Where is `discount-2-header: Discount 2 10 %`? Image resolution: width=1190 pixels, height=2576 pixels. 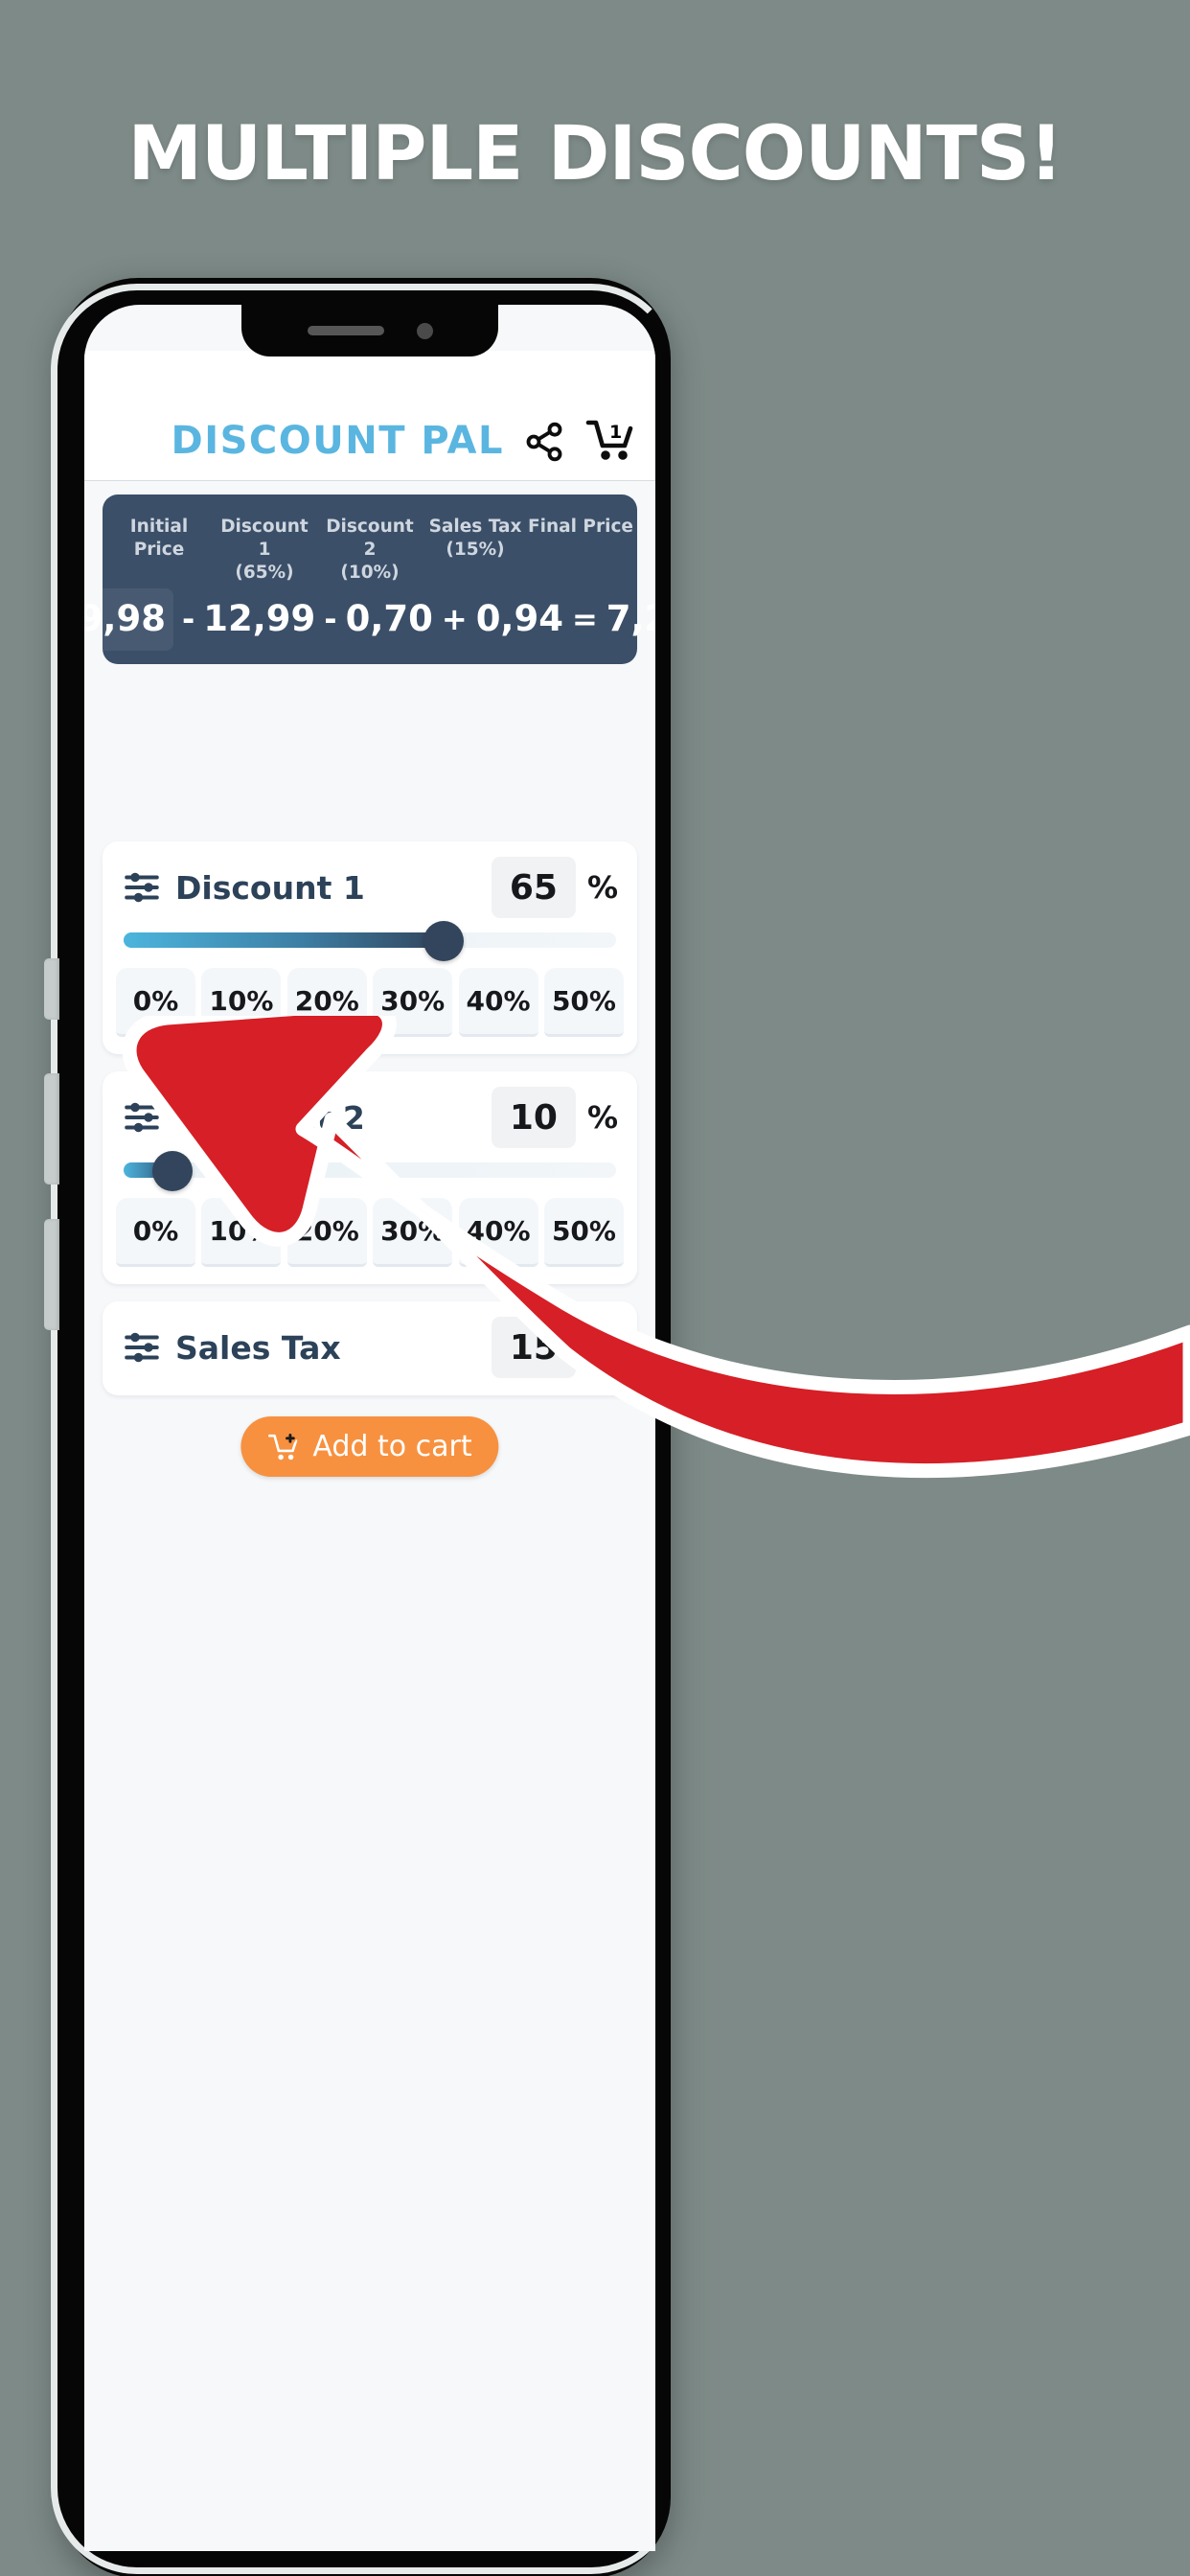 discount-2-header: Discount 2 10 % is located at coordinates (370, 1109).